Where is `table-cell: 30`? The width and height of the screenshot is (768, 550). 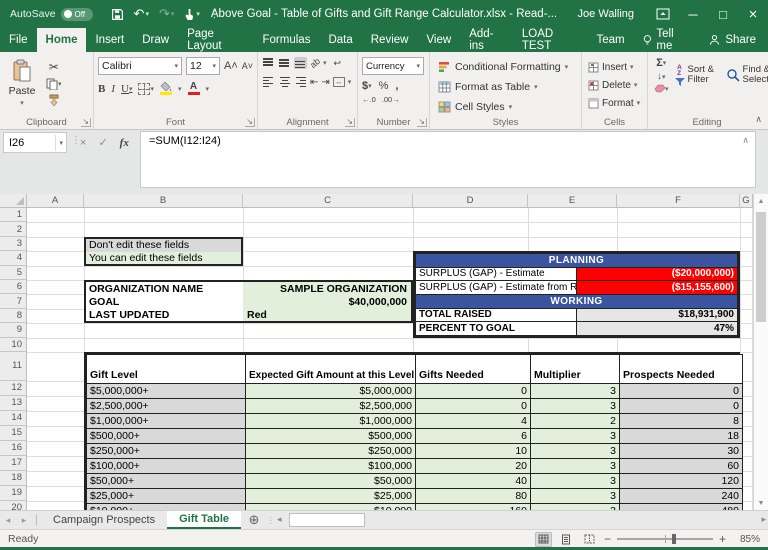
table-cell: 30 is located at coordinates (681, 451).